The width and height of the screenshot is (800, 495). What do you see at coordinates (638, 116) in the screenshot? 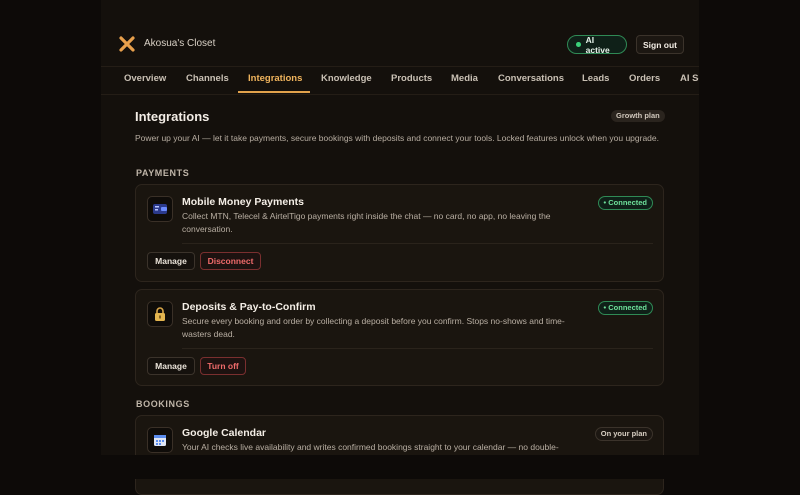
I see `plan-badge: Growth plan` at bounding box center [638, 116].